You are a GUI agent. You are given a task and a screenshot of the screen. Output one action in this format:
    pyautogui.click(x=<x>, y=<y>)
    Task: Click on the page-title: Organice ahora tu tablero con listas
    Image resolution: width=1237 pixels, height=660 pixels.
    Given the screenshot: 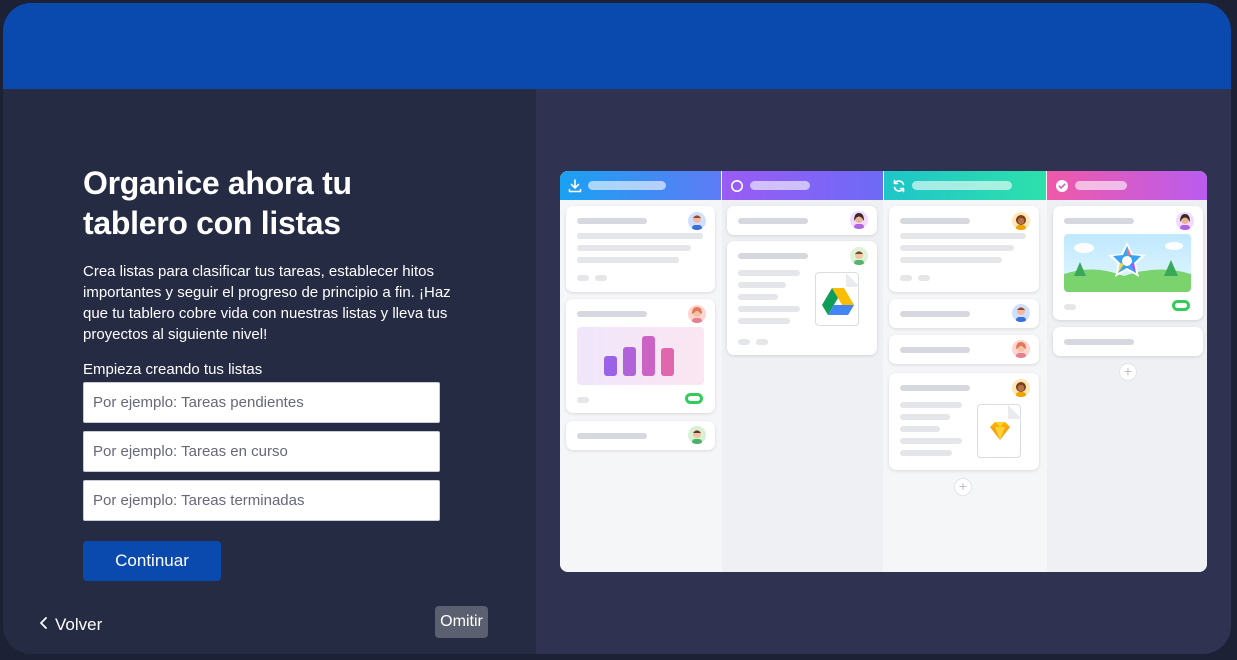 What is the action you would take?
    pyautogui.click(x=217, y=203)
    